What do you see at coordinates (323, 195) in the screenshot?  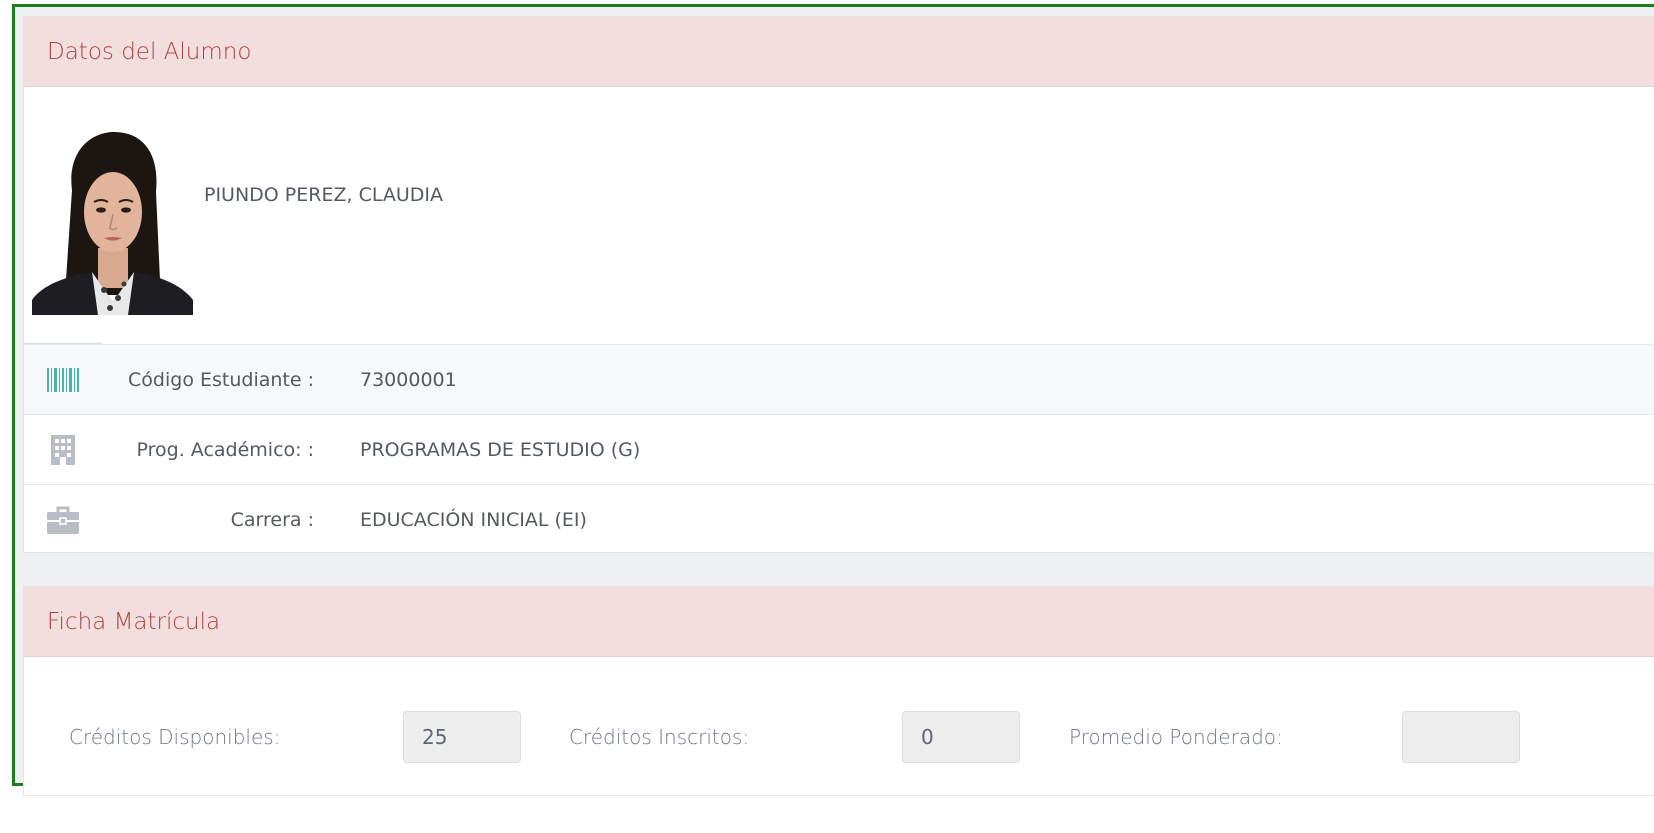 I see `student-name: PIUNDO PEREZ, CLAUDIA` at bounding box center [323, 195].